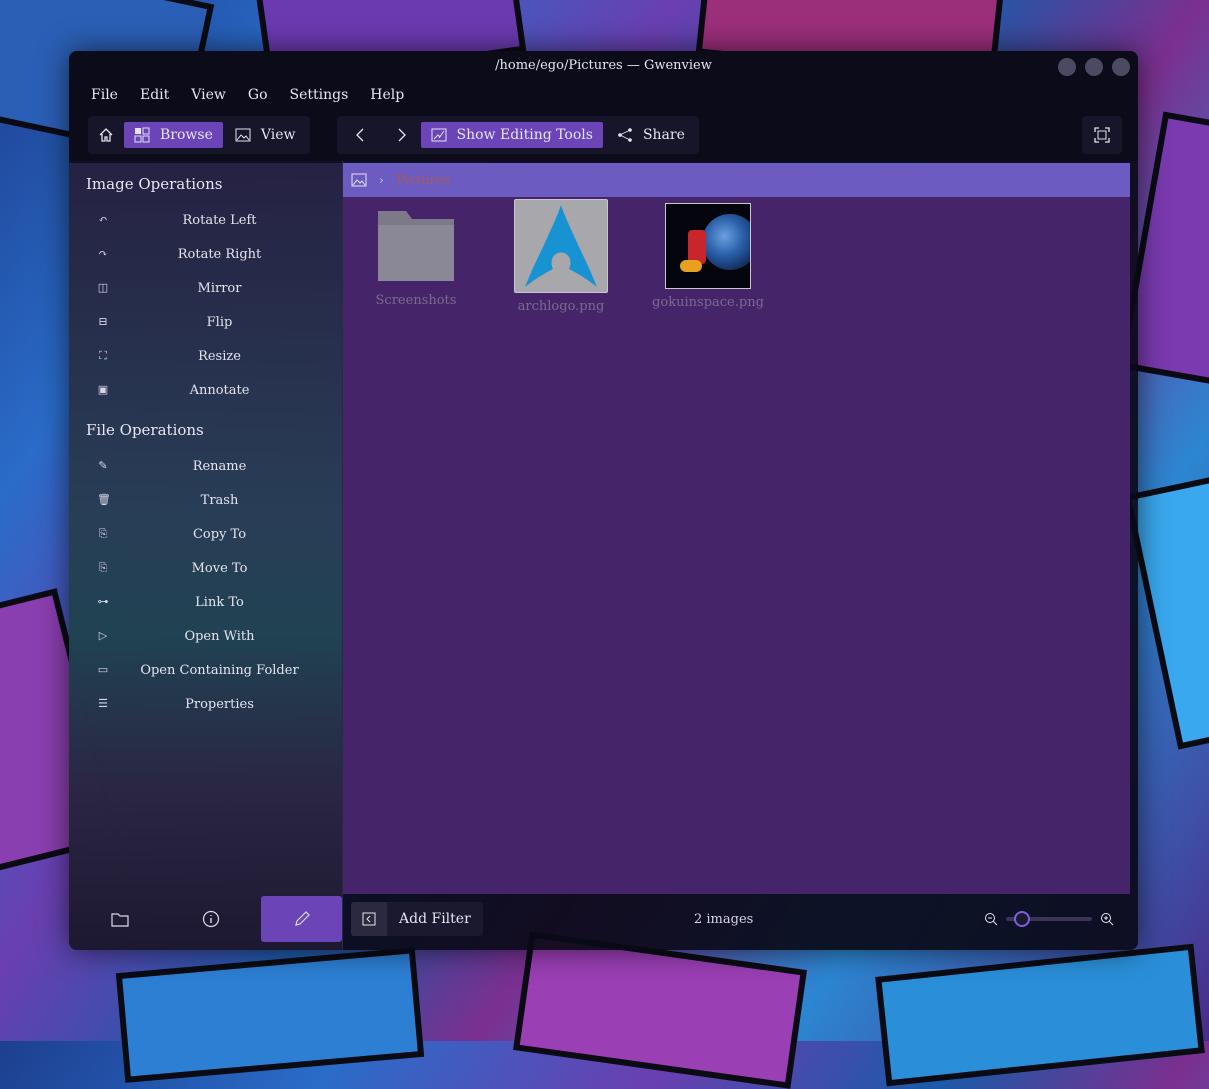  I want to click on open-containing-folder-item: ▭ Open Containing Folder, so click(205, 670).